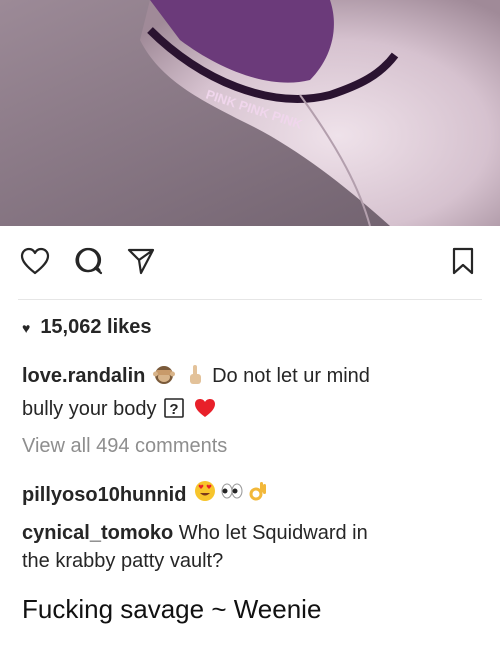 The image size is (500, 646). What do you see at coordinates (26, 327) in the screenshot?
I see `small-heart-icon: ♥` at bounding box center [26, 327].